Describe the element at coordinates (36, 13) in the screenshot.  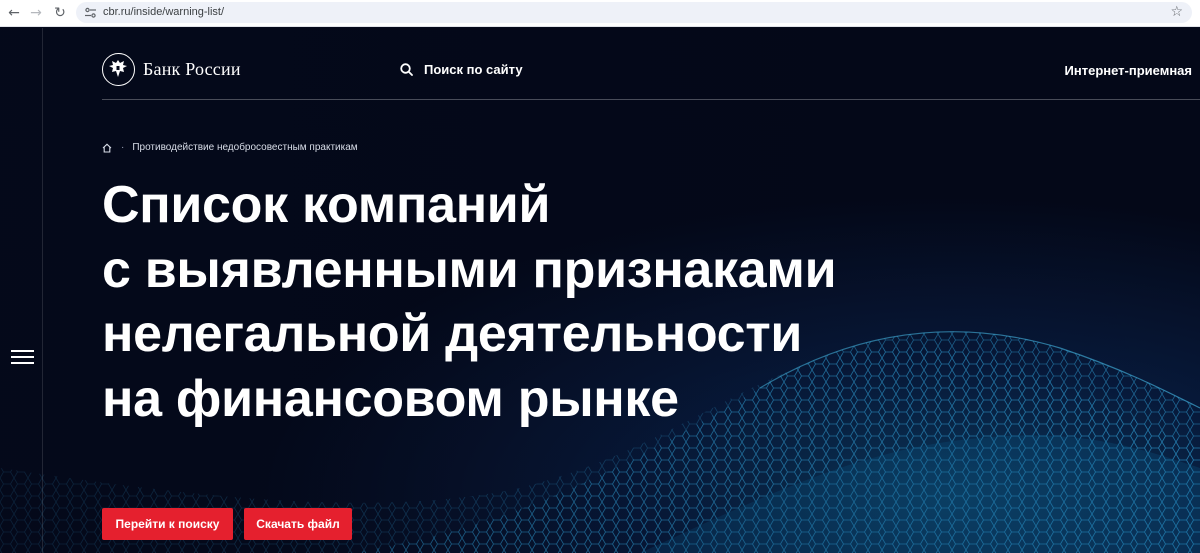
I see `forward-arrow-icon: →` at that location.